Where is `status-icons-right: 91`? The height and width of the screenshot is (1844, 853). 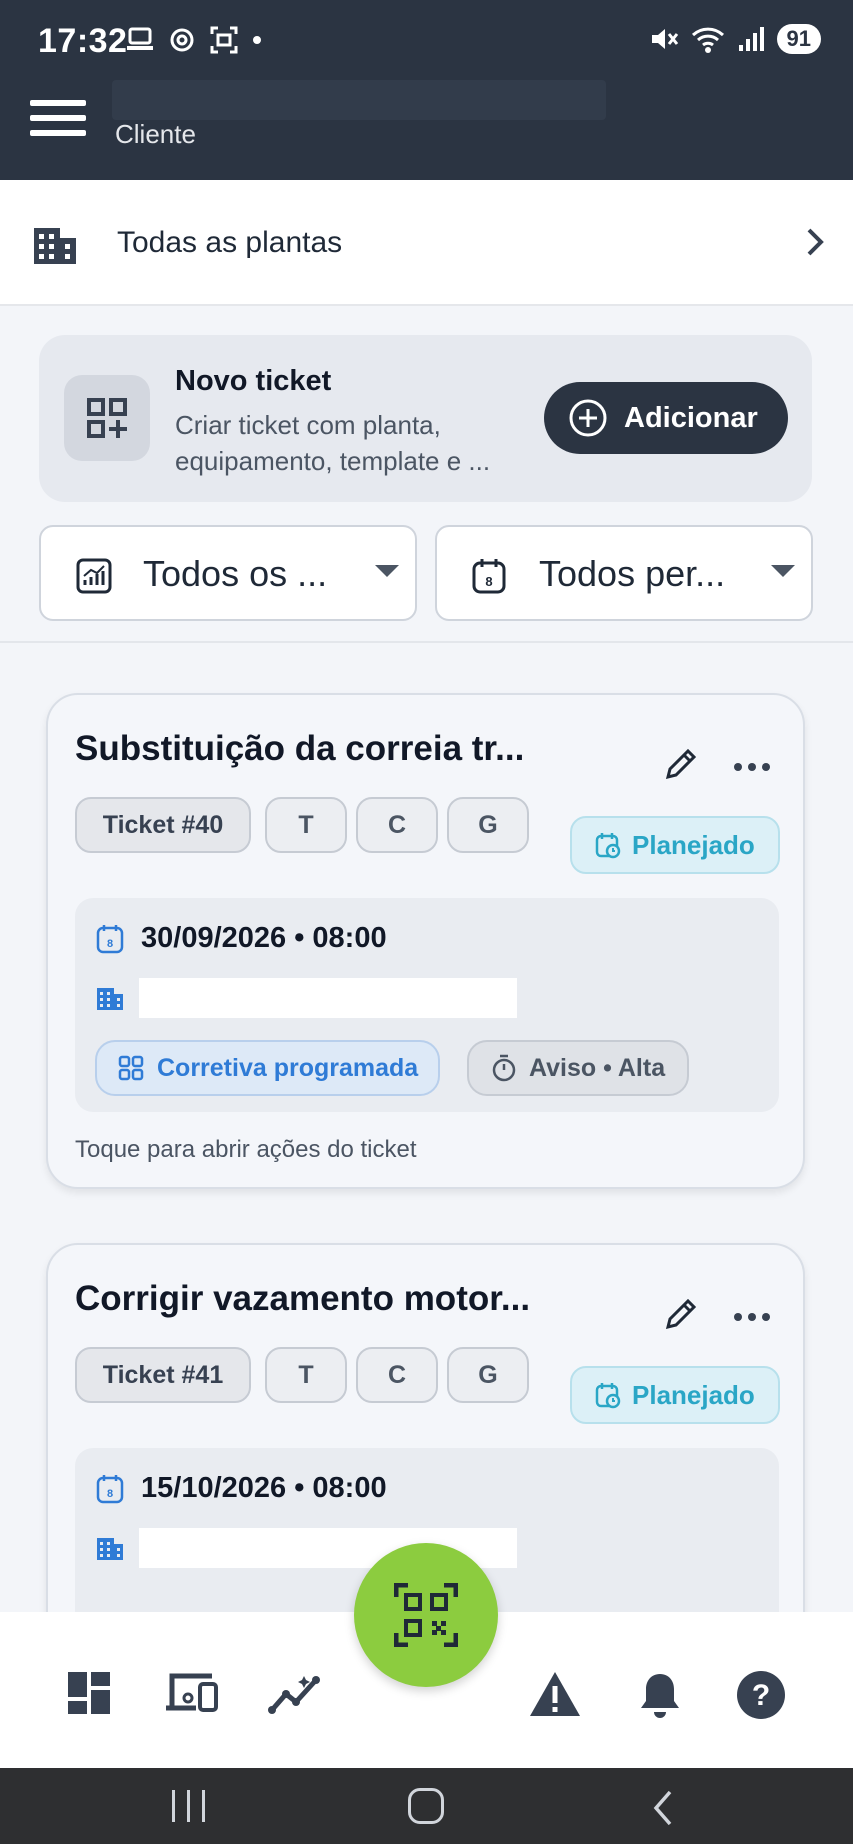
status-icons-right: 91 is located at coordinates (735, 39).